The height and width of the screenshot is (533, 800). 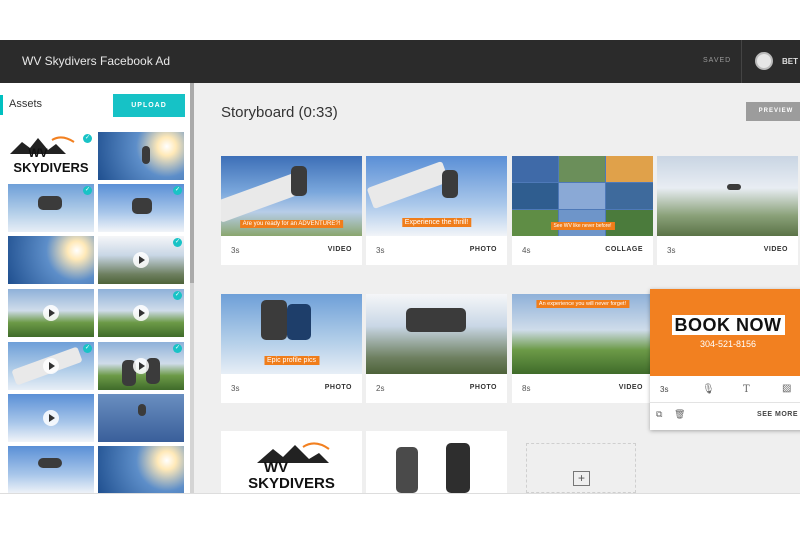 I want to click on avatar, so click(x=764, y=61).